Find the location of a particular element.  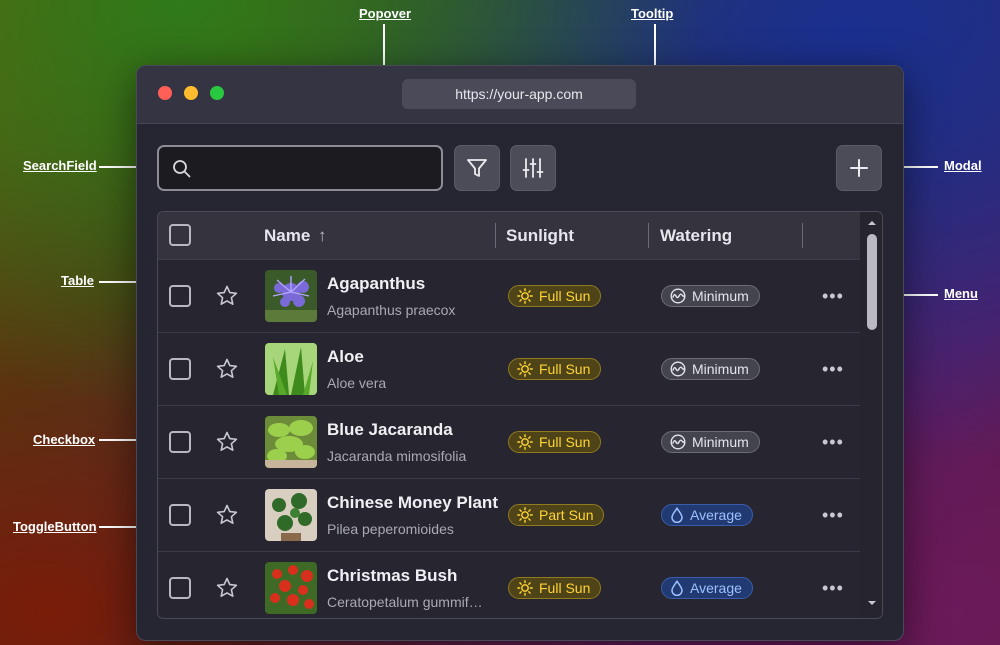

minimize-window-button is located at coordinates (191, 93).